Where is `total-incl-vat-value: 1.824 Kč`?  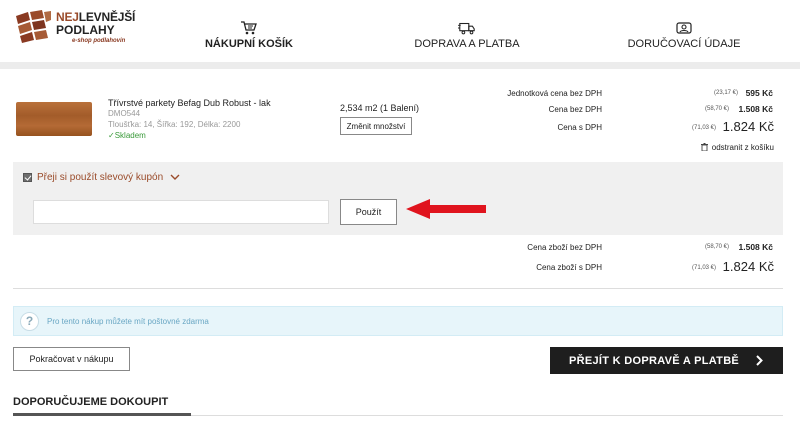
total-incl-vat-value: 1.824 Kč is located at coordinates (748, 266).